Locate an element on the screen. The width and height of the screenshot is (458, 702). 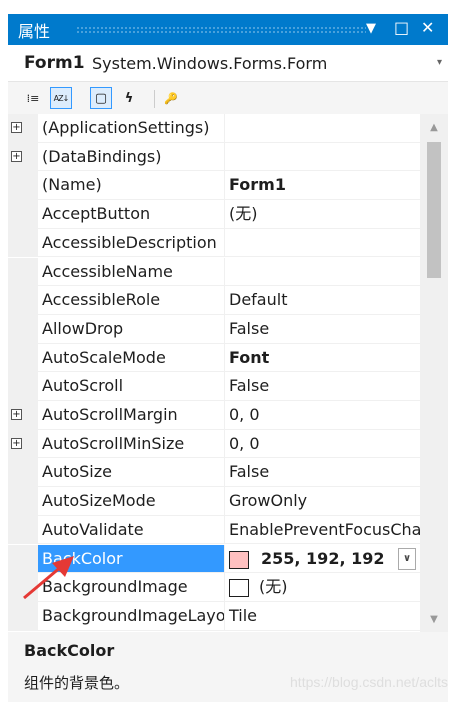
description-title: BackColor is located at coordinates (69, 650).